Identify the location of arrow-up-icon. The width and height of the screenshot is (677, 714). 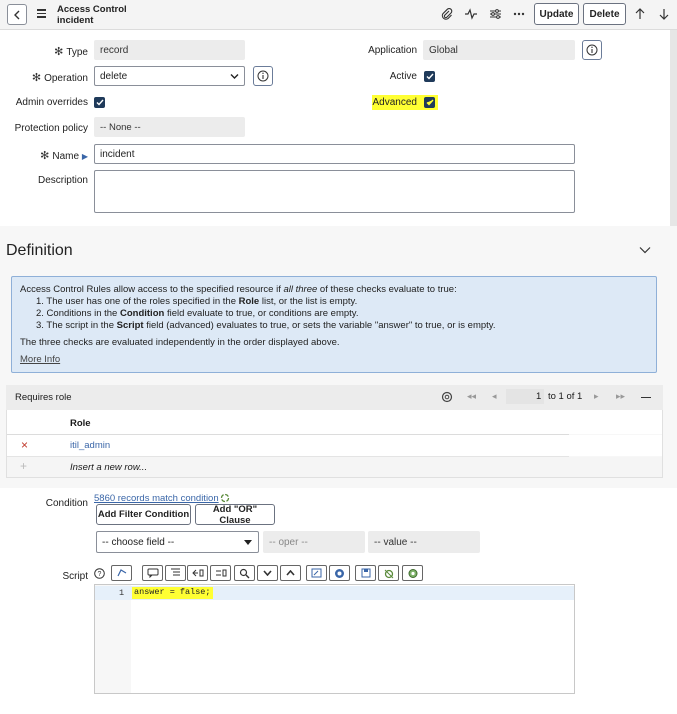
(640, 14).